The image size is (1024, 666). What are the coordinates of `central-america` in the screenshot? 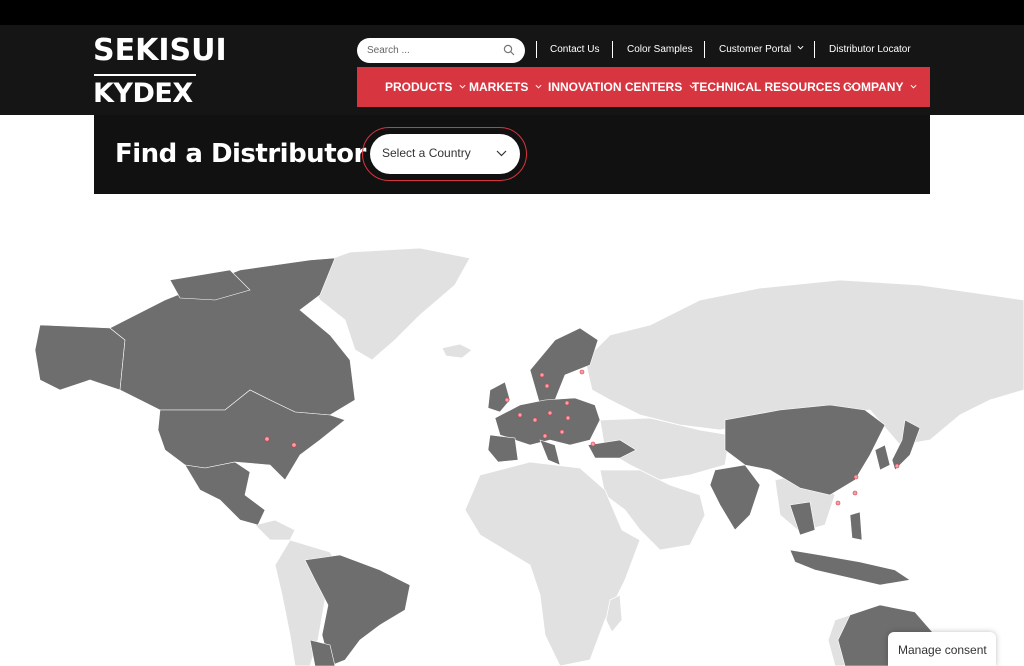 It's located at (275, 530).